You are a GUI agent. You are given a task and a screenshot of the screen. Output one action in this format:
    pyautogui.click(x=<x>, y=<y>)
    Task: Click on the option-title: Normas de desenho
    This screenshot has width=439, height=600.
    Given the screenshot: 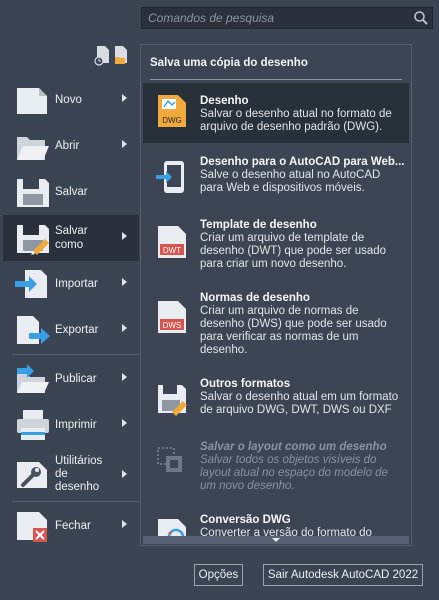 What is the action you would take?
    pyautogui.click(x=255, y=298)
    